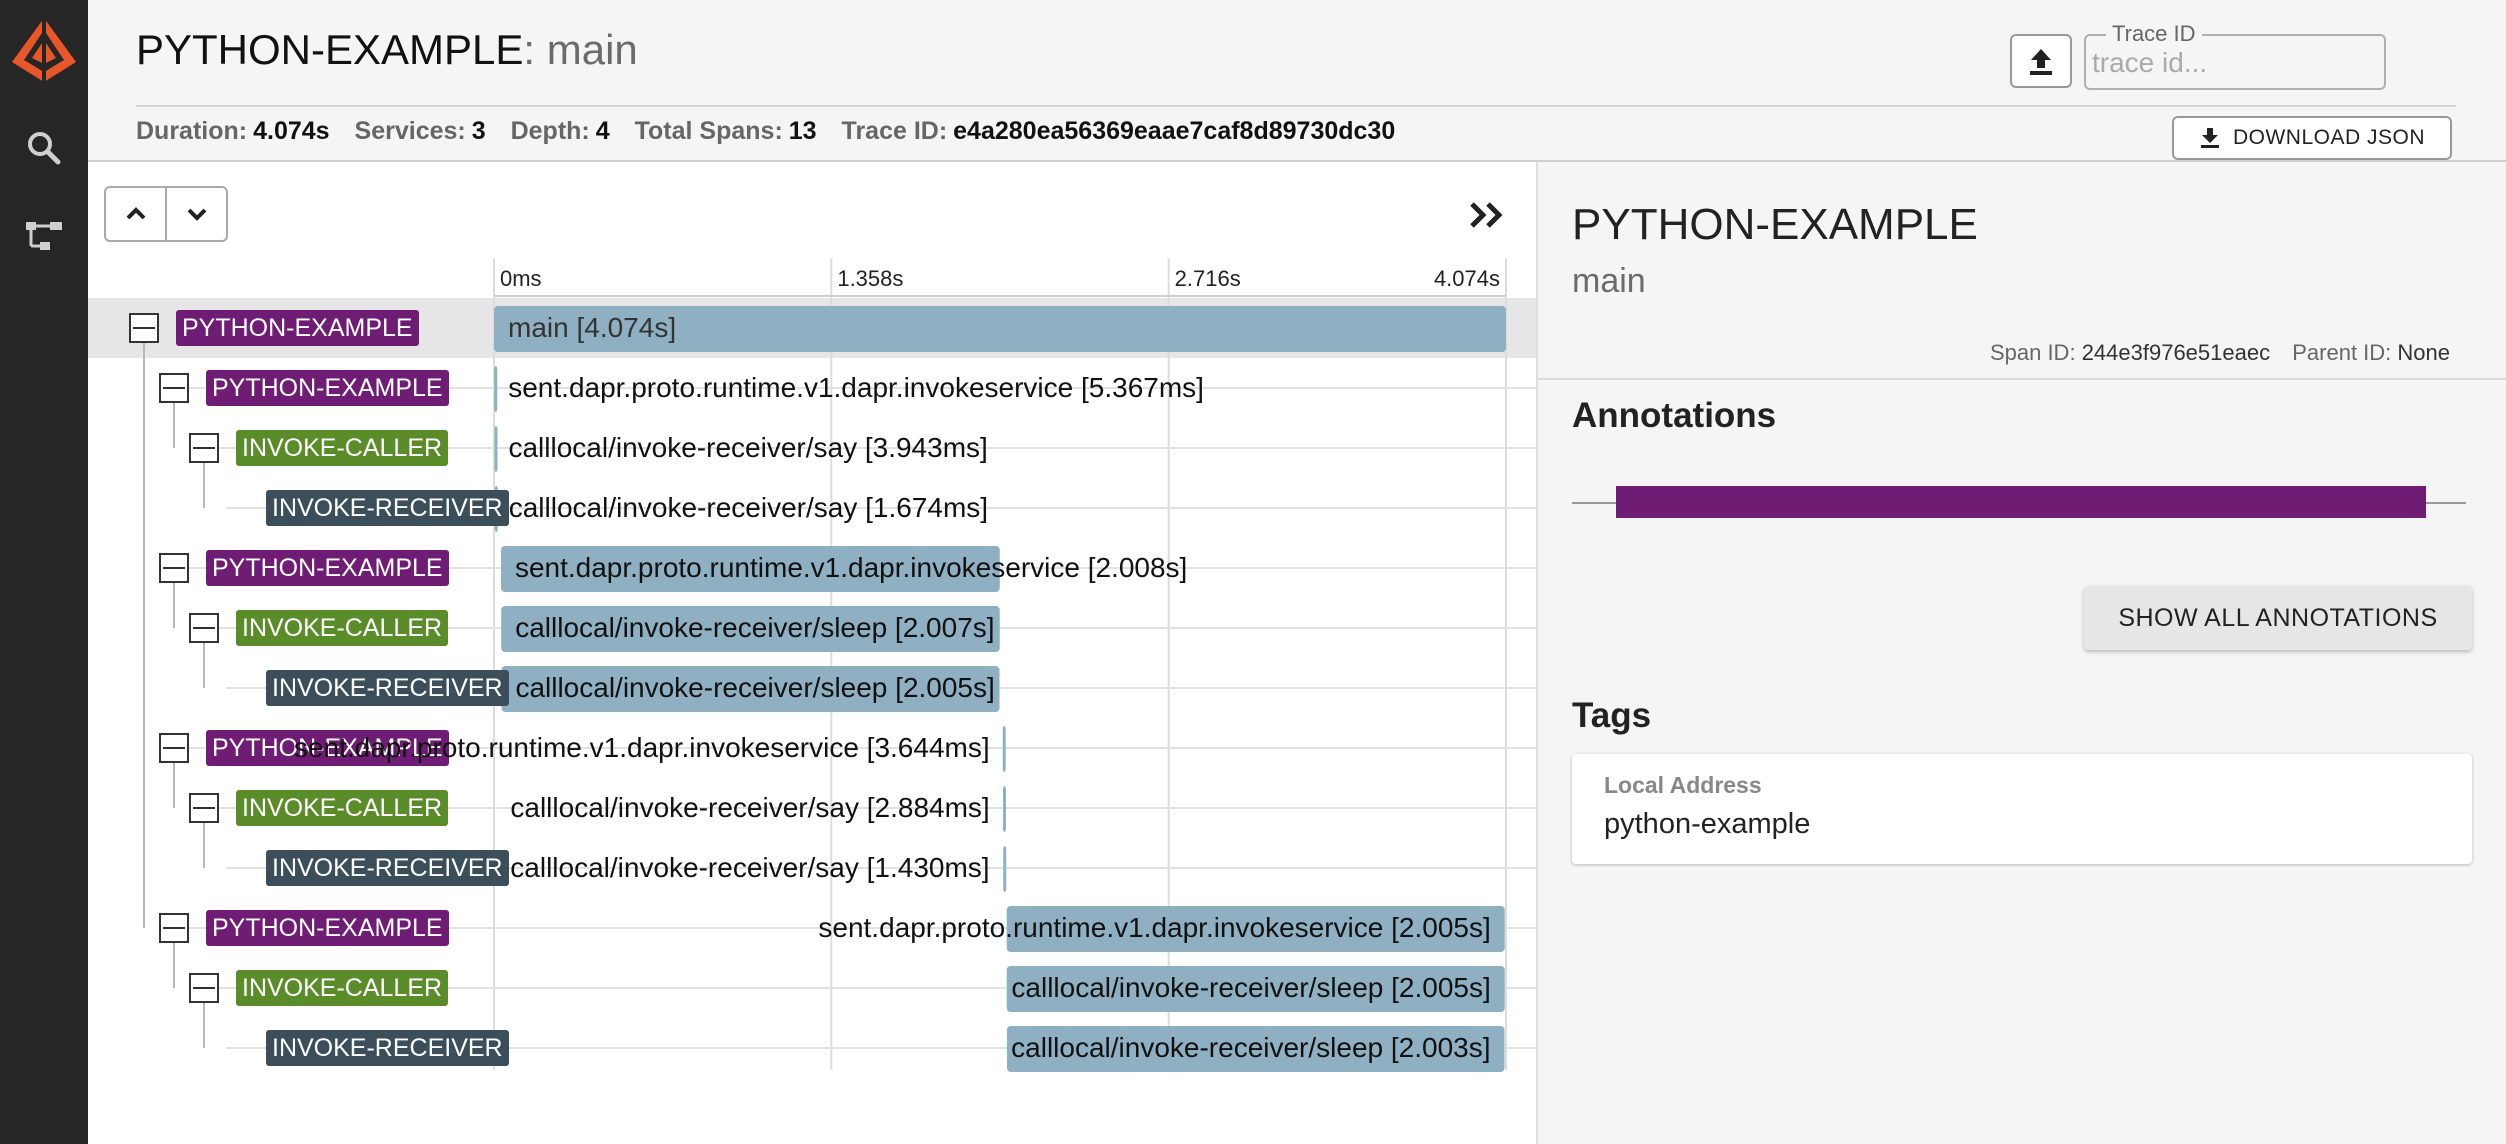  What do you see at coordinates (1612, 715) in the screenshot?
I see `tags-heading: Tags` at bounding box center [1612, 715].